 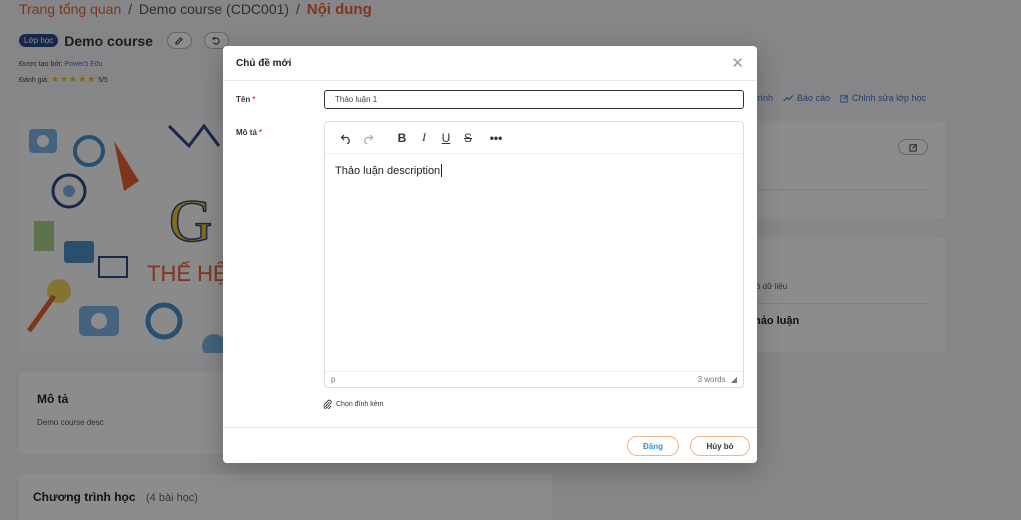 What do you see at coordinates (368, 138) in the screenshot?
I see `redo-icon` at bounding box center [368, 138].